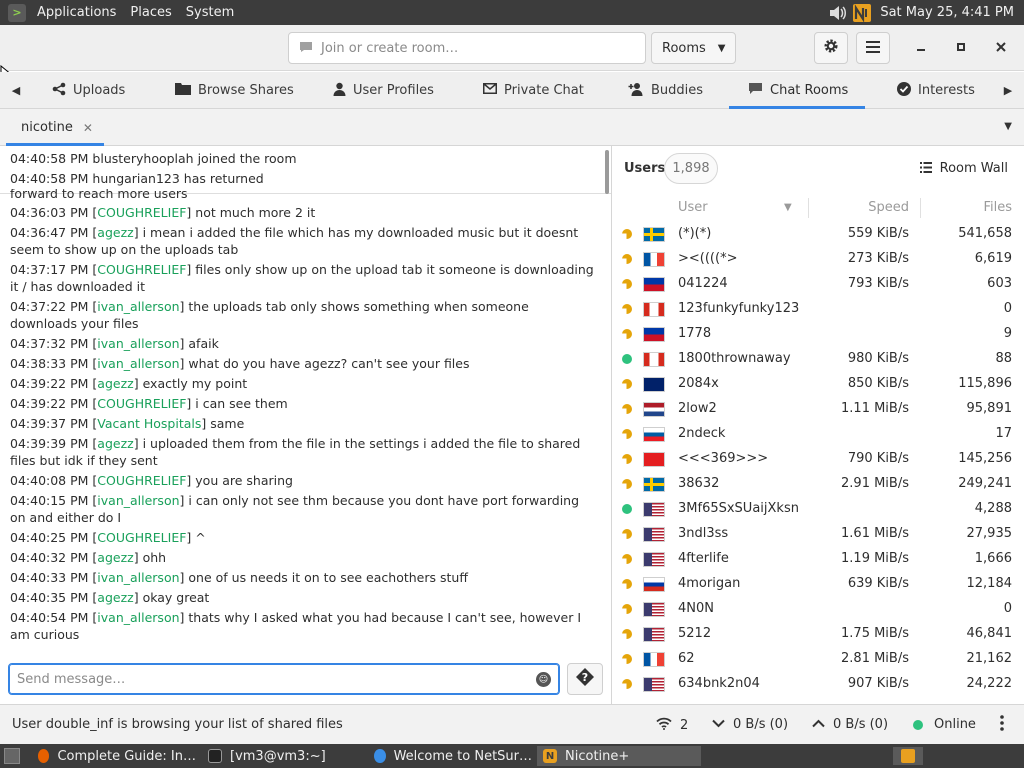 Image resolution: width=1024 pixels, height=768 pixels. I want to click on connections-indicator: 2, so click(672, 725).